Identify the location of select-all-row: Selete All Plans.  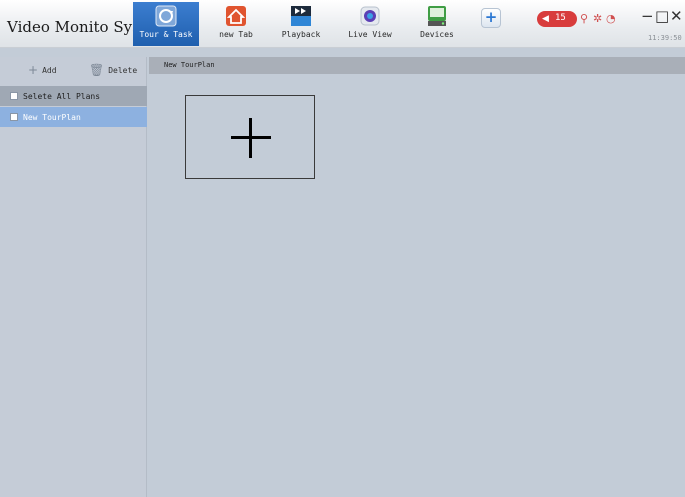
(73, 96).